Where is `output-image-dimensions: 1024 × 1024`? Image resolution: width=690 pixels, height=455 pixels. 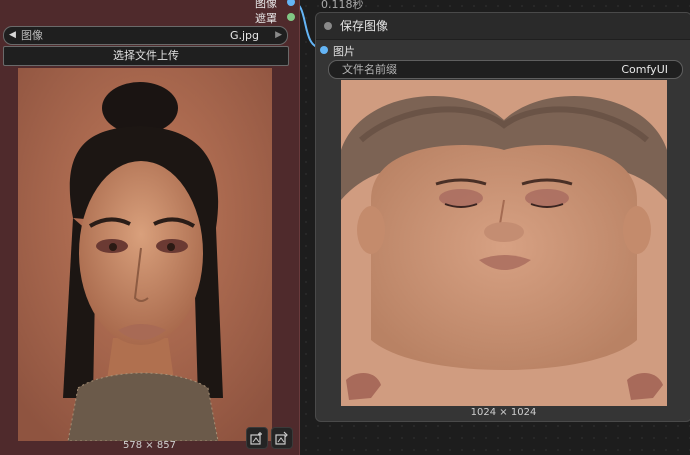 output-image-dimensions: 1024 × 1024 is located at coordinates (503, 412).